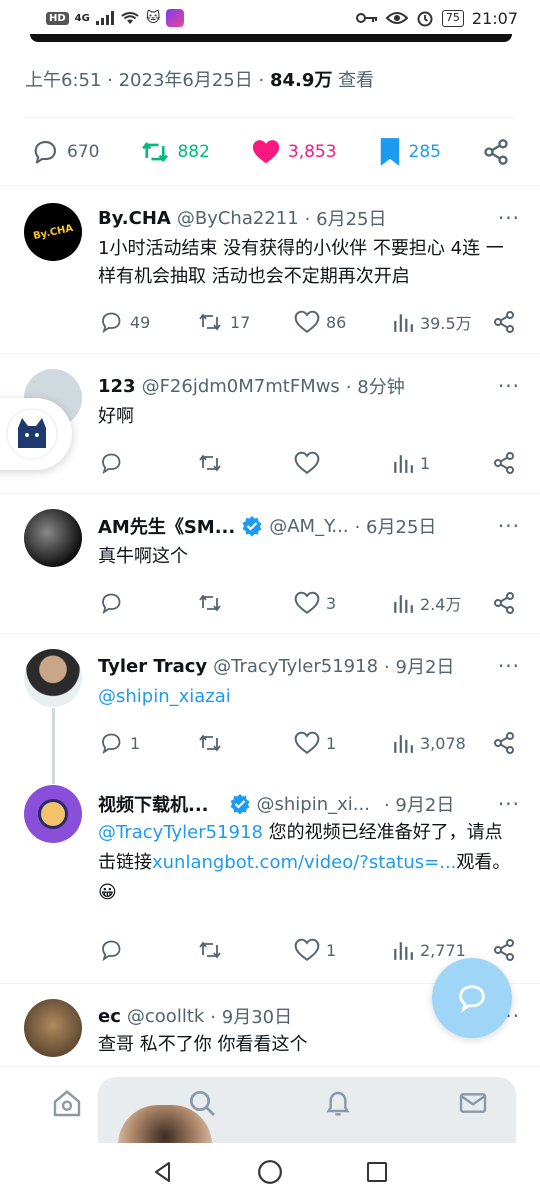 This screenshot has height=1200, width=540. What do you see at coordinates (130, 18) in the screenshot?
I see `wifi-icon` at bounding box center [130, 18].